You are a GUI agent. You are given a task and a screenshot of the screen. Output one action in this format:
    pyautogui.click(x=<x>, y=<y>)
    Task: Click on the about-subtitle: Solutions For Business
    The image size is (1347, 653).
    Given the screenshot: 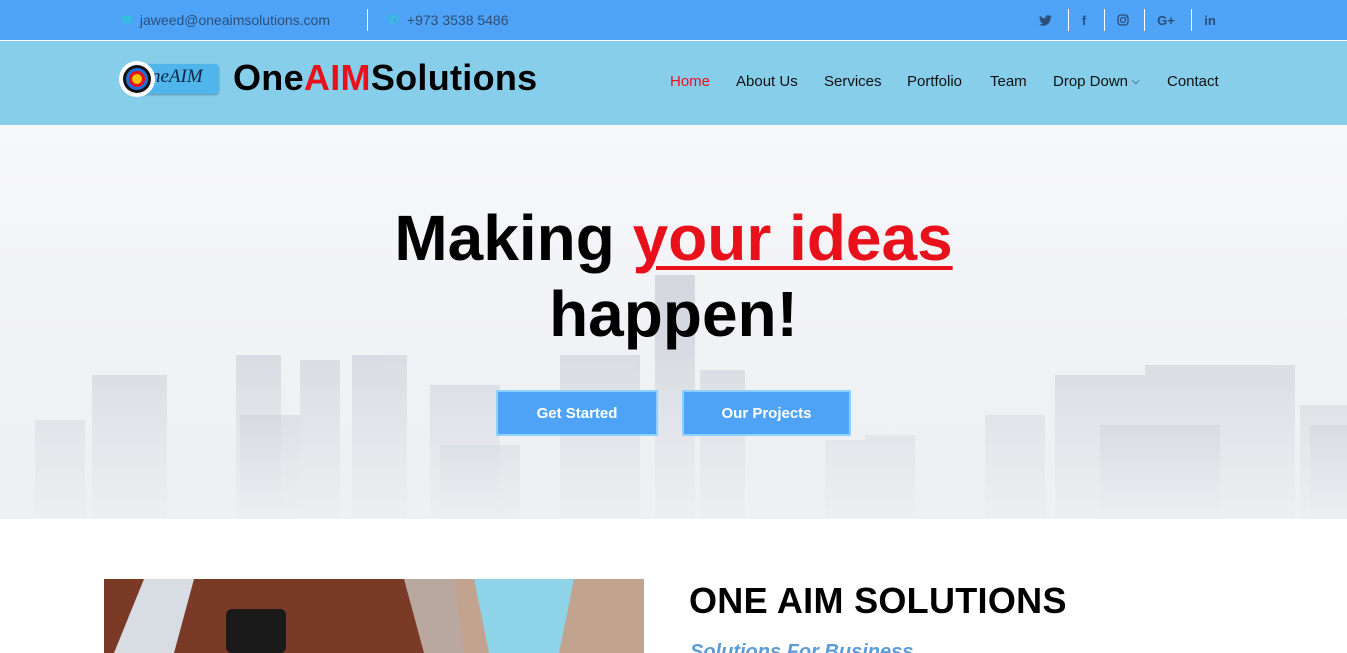 What is the action you would take?
    pyautogui.click(x=802, y=647)
    